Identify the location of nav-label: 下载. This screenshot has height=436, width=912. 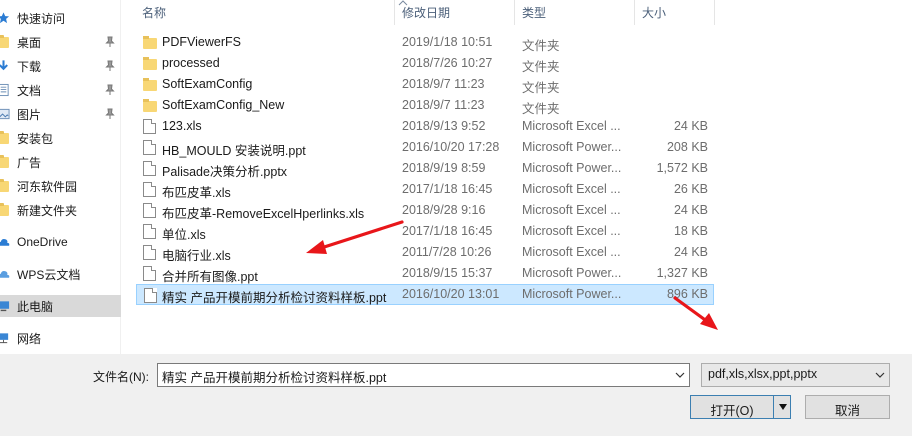
(29, 66).